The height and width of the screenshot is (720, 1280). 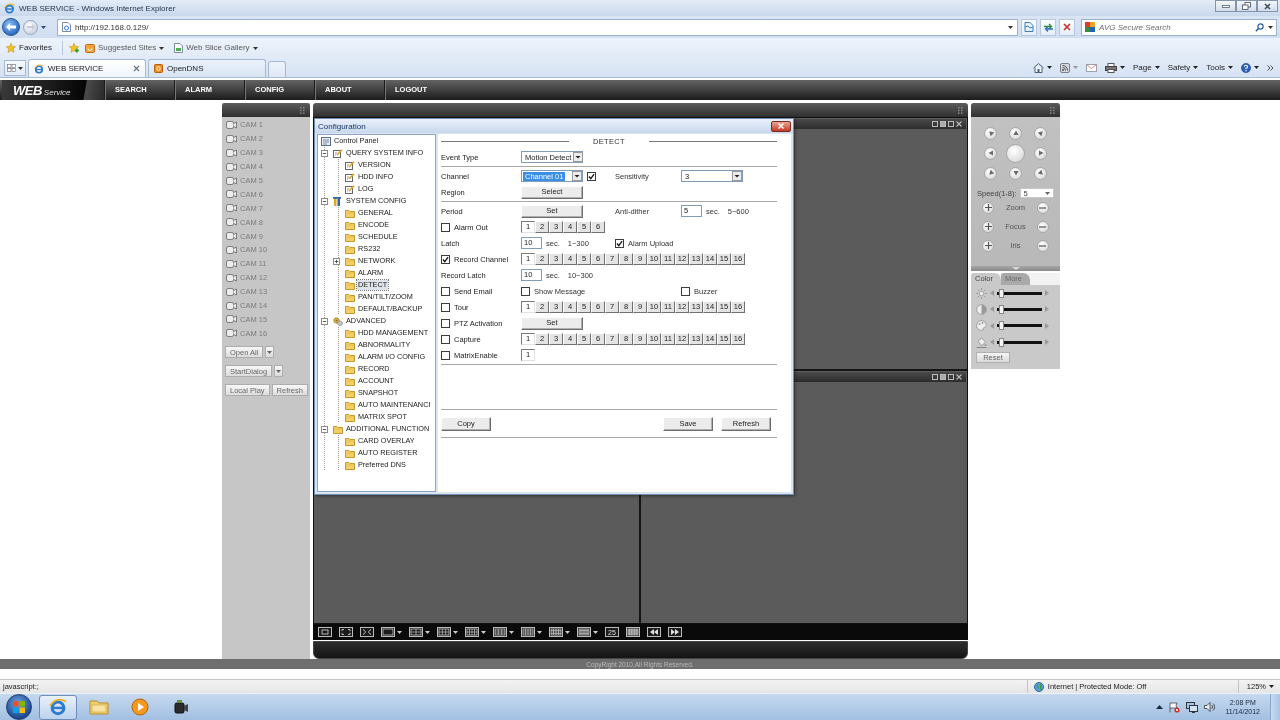 What do you see at coordinates (216, 48) in the screenshot?
I see `favorites-link: Web Slice Gallery` at bounding box center [216, 48].